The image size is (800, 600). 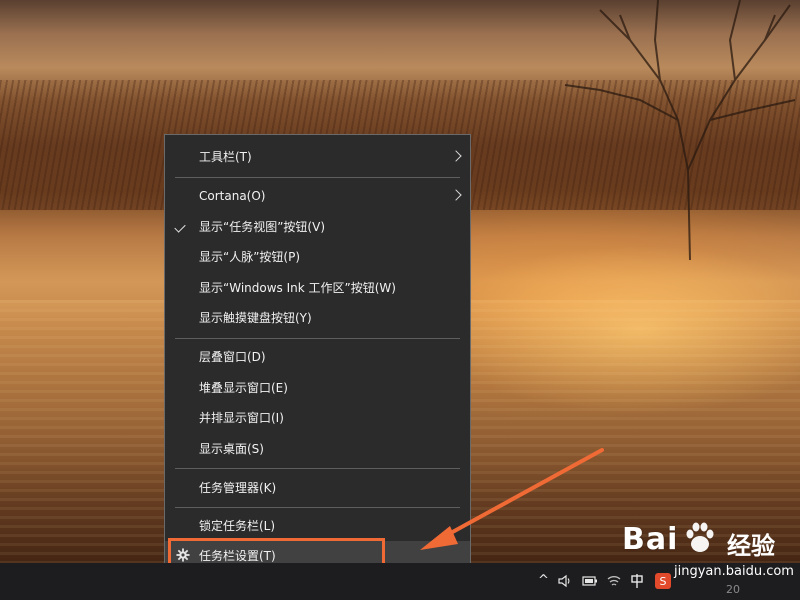 What do you see at coordinates (317, 196) in the screenshot?
I see `menu-item-cortana: Cortana(O)` at bounding box center [317, 196].